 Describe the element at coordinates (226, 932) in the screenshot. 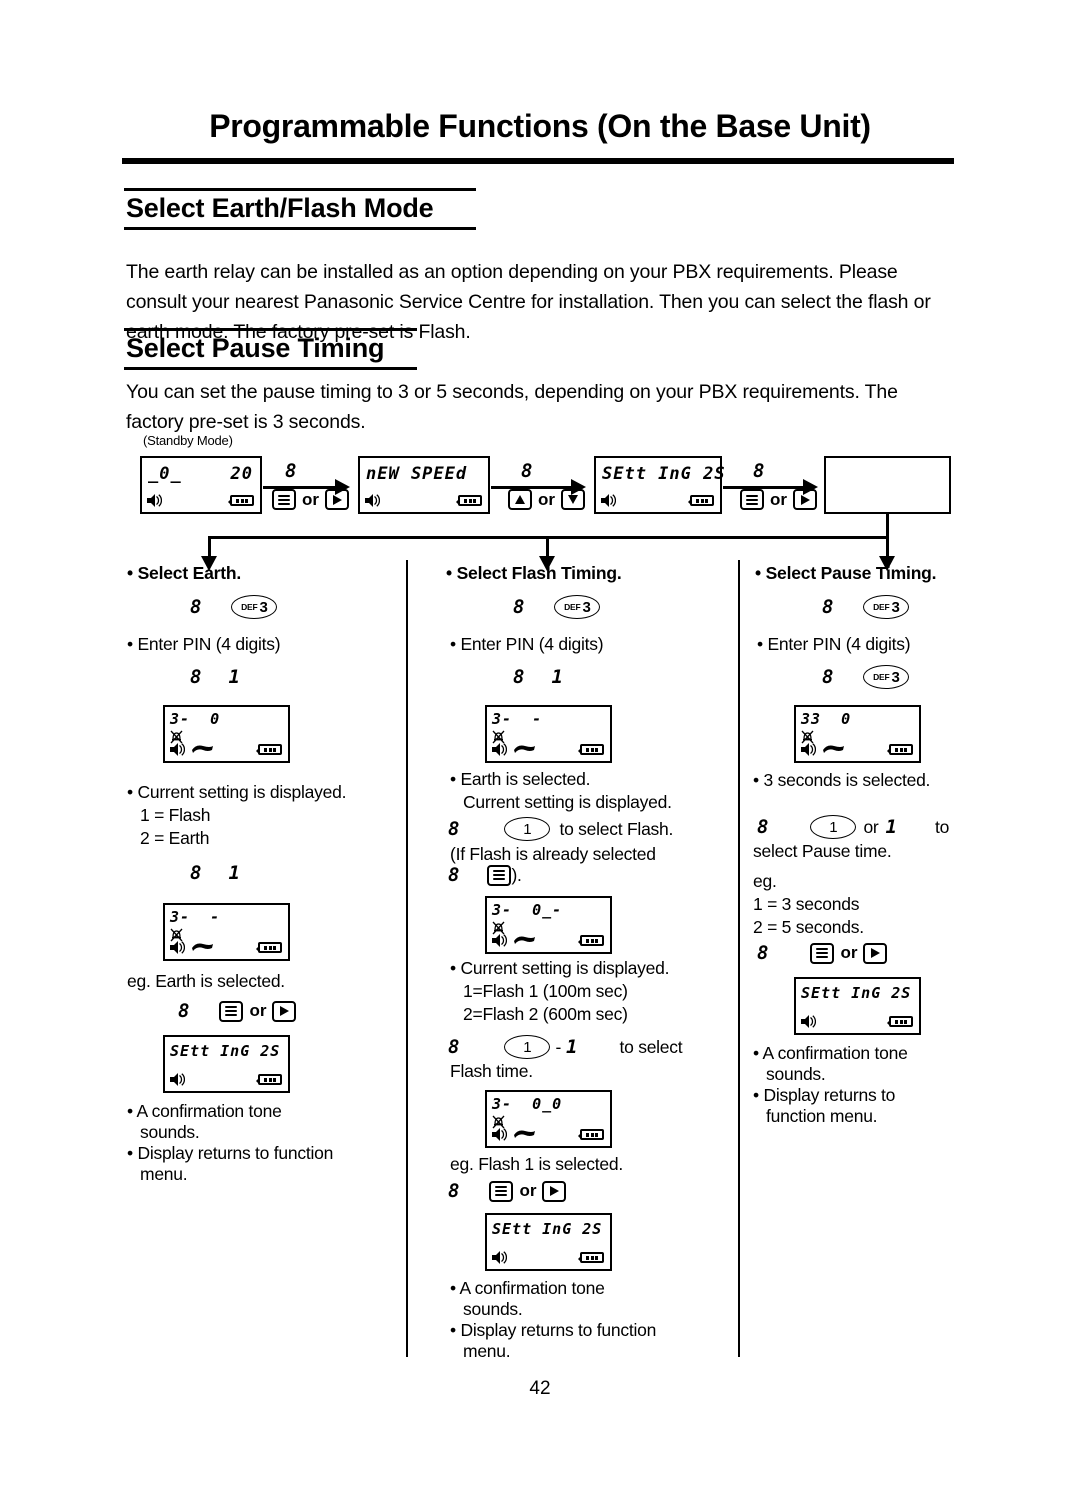

I see `col1-lcd-earth-selected: 3- -` at that location.